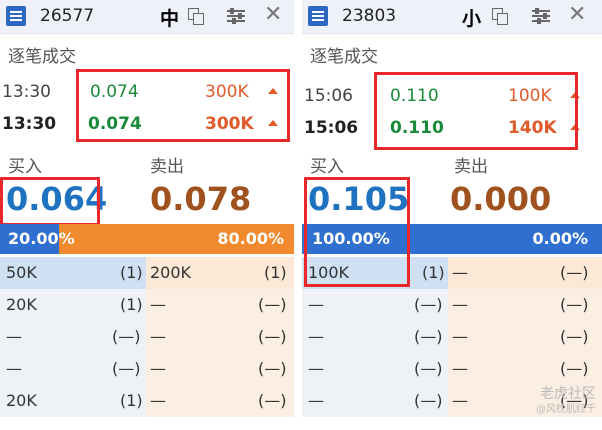  I want to click on panel-header: 23803 小 ✕, so click(452, 17).